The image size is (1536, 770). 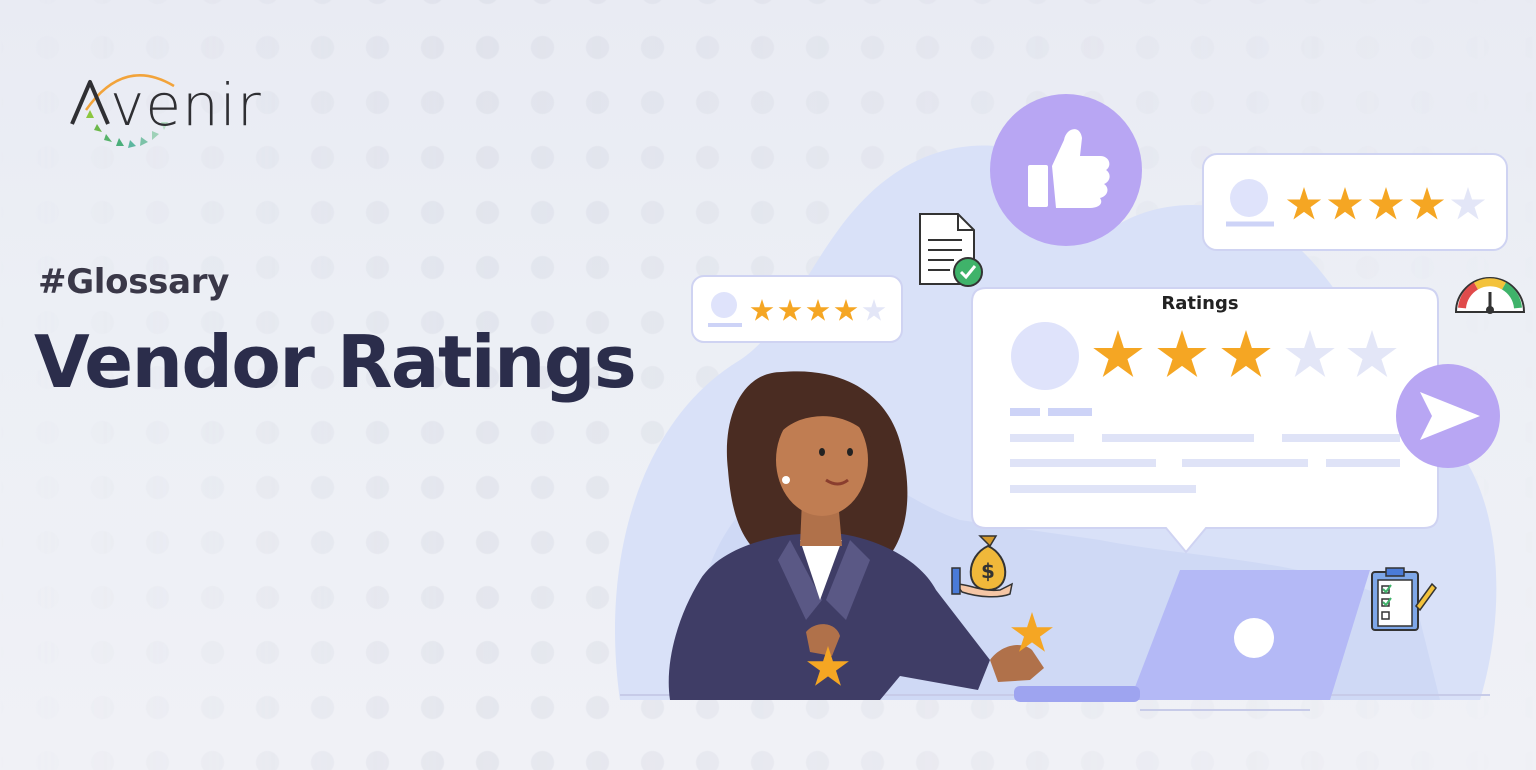 What do you see at coordinates (1490, 295) in the screenshot?
I see `gauge-icon` at bounding box center [1490, 295].